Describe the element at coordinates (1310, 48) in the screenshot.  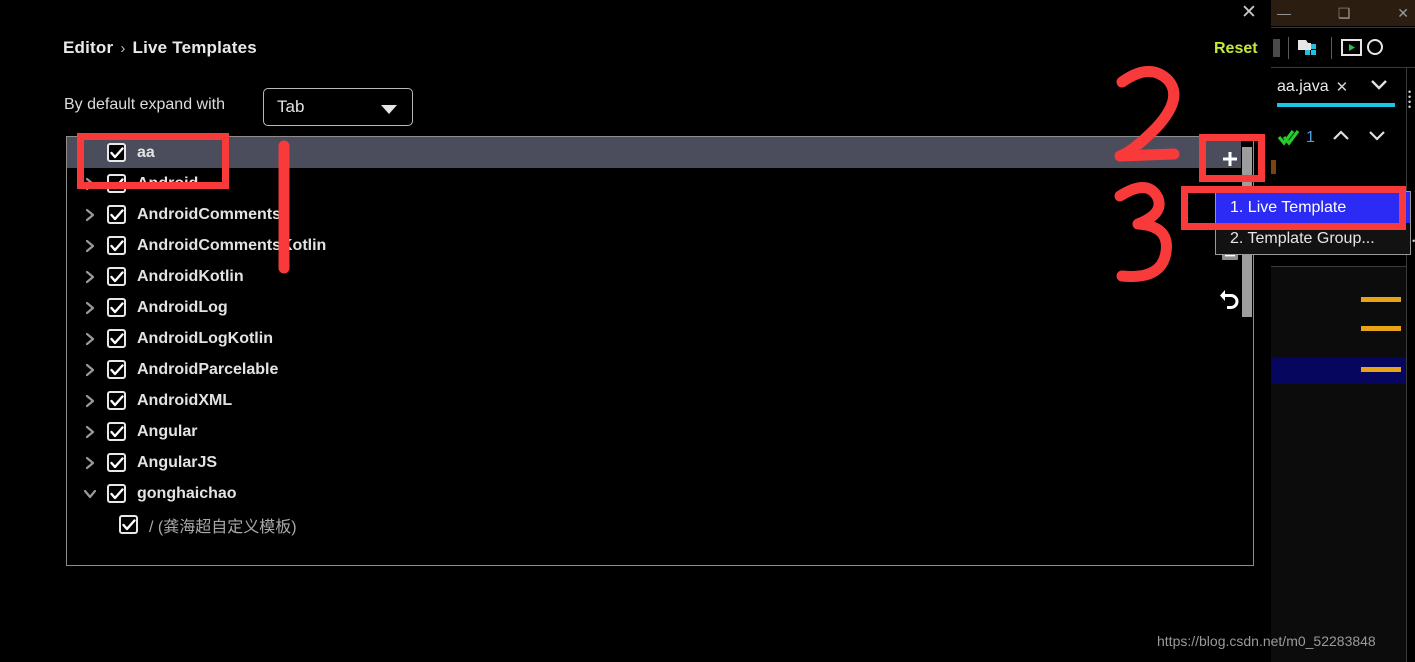
I see `project-structure-icon` at that location.